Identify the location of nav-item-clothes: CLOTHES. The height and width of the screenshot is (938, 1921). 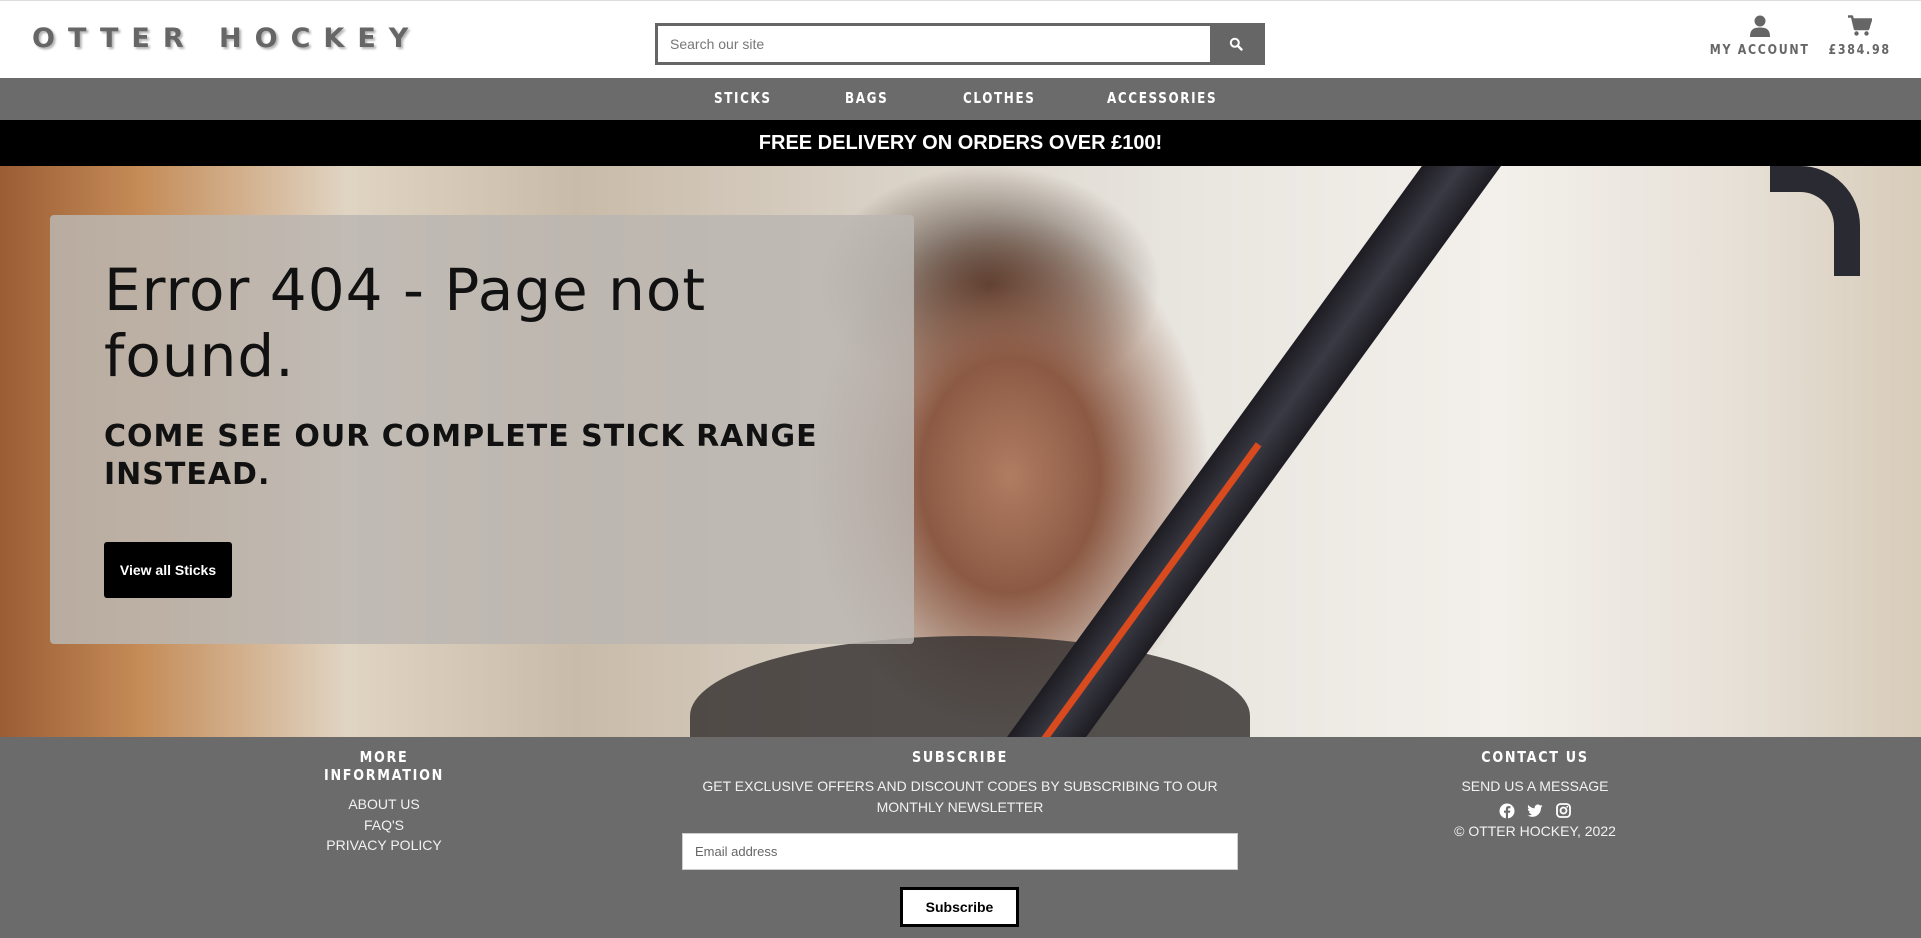
(999, 98).